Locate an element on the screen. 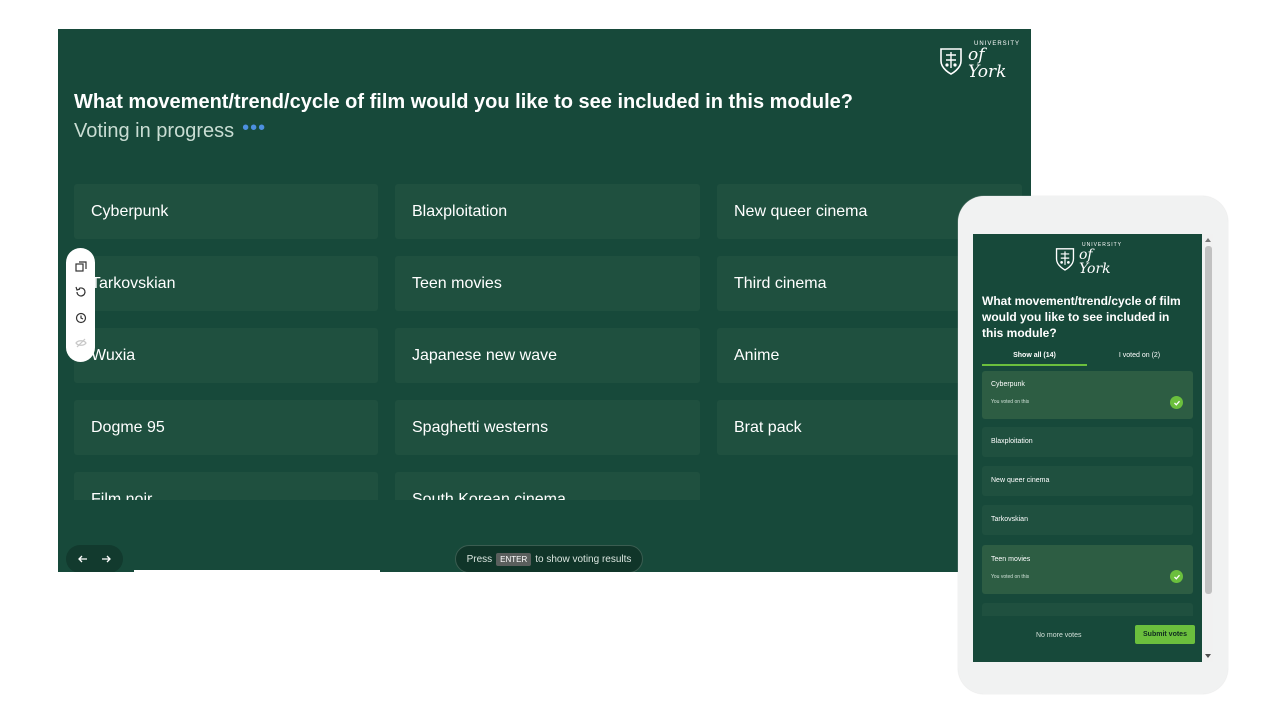 The image size is (1280, 720). enter-key-badge: ENTER is located at coordinates (514, 559).